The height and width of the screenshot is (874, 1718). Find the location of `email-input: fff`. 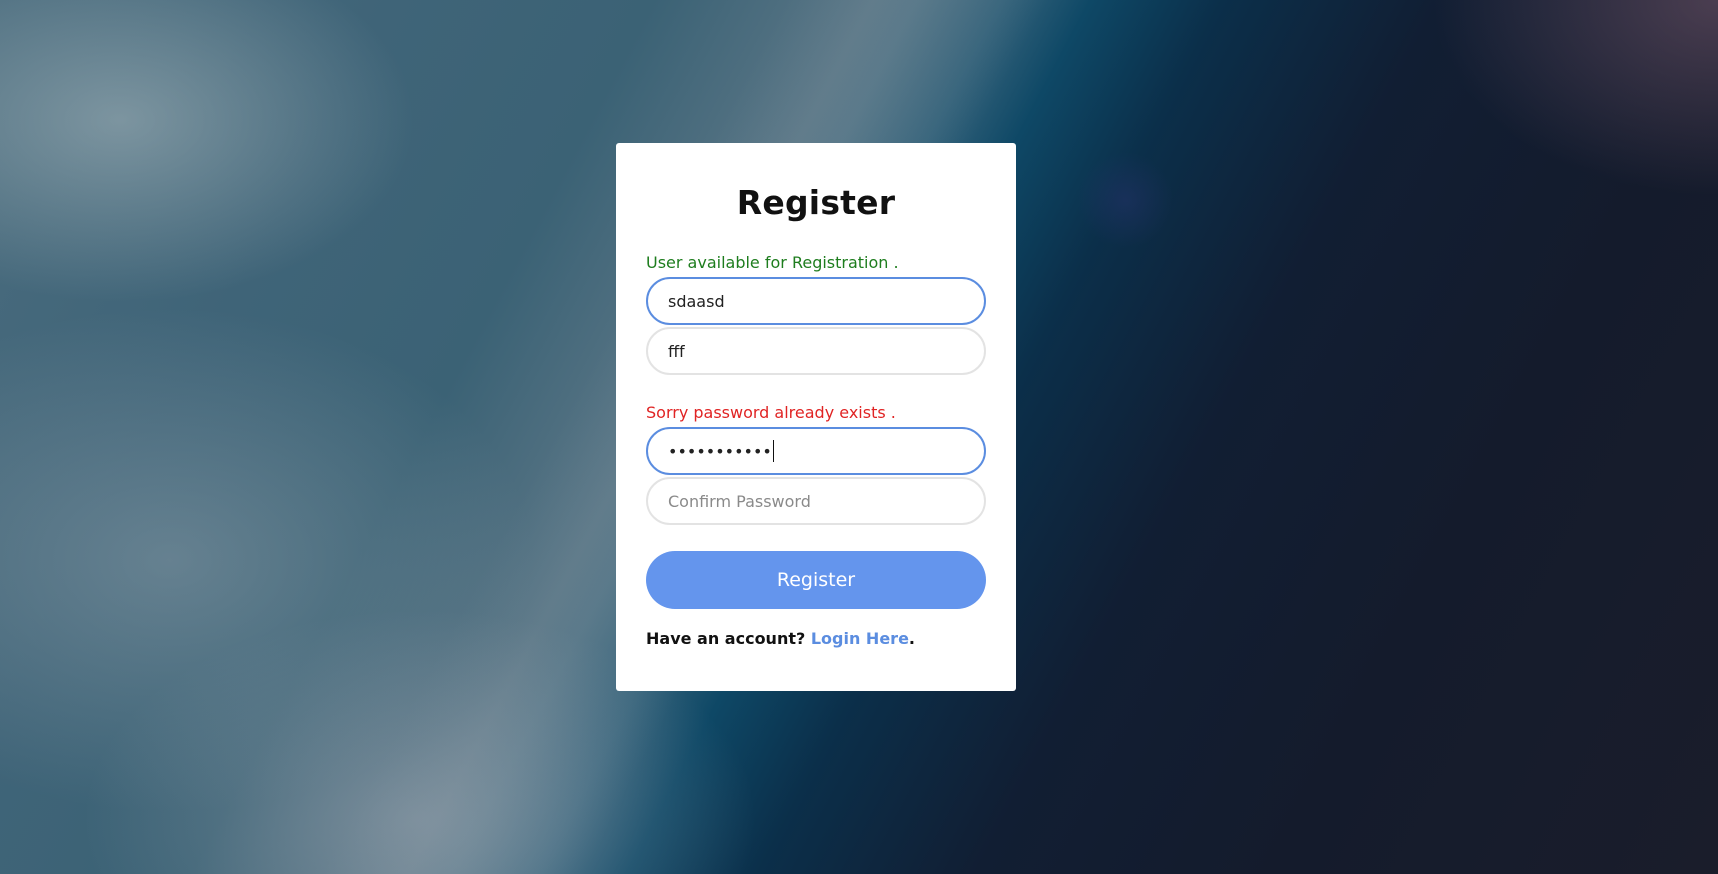

email-input: fff is located at coordinates (816, 351).